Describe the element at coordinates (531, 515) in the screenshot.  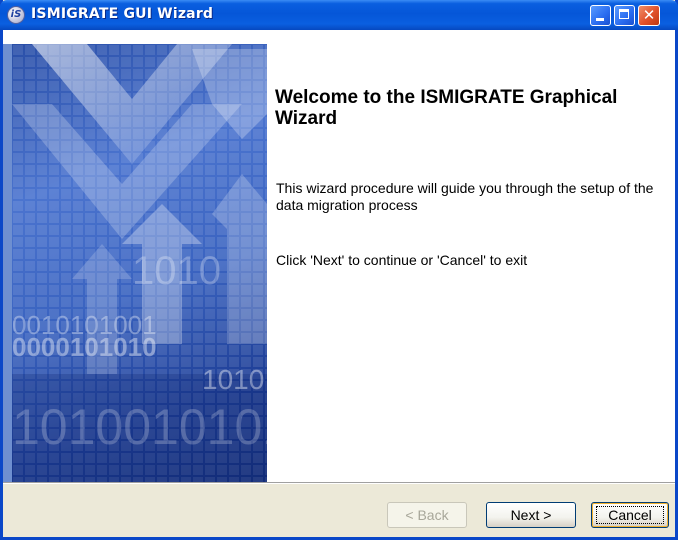
I see `next-button: Next >` at that location.